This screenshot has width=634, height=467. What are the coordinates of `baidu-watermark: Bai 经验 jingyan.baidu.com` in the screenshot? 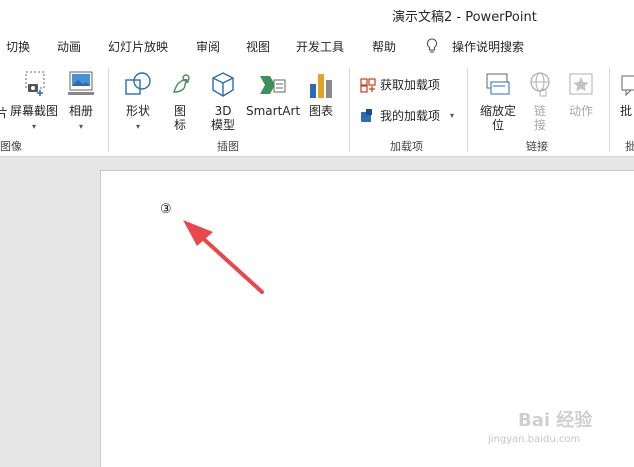 It's located at (548, 424).